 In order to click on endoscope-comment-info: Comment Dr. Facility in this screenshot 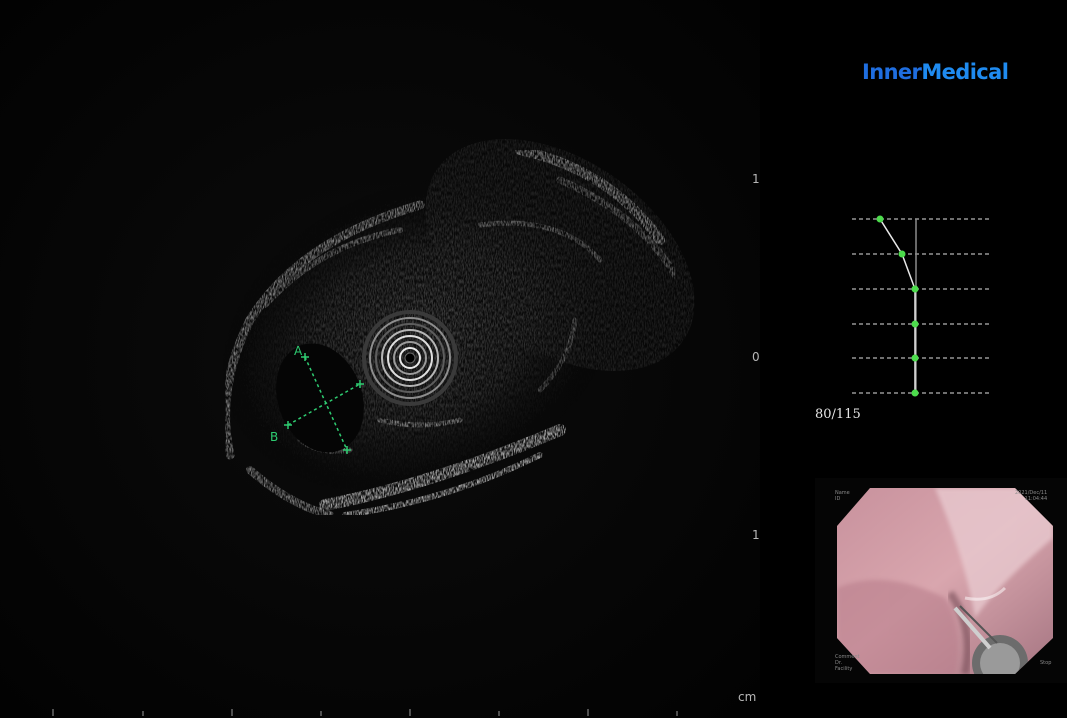, I will do `click(847, 663)`.